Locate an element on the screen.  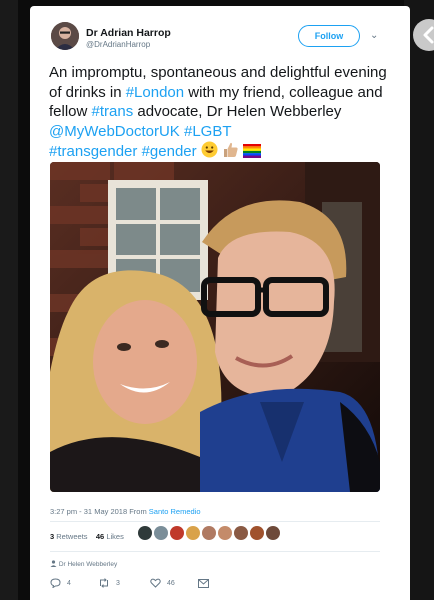
liker-avatars is located at coordinates (209, 533).